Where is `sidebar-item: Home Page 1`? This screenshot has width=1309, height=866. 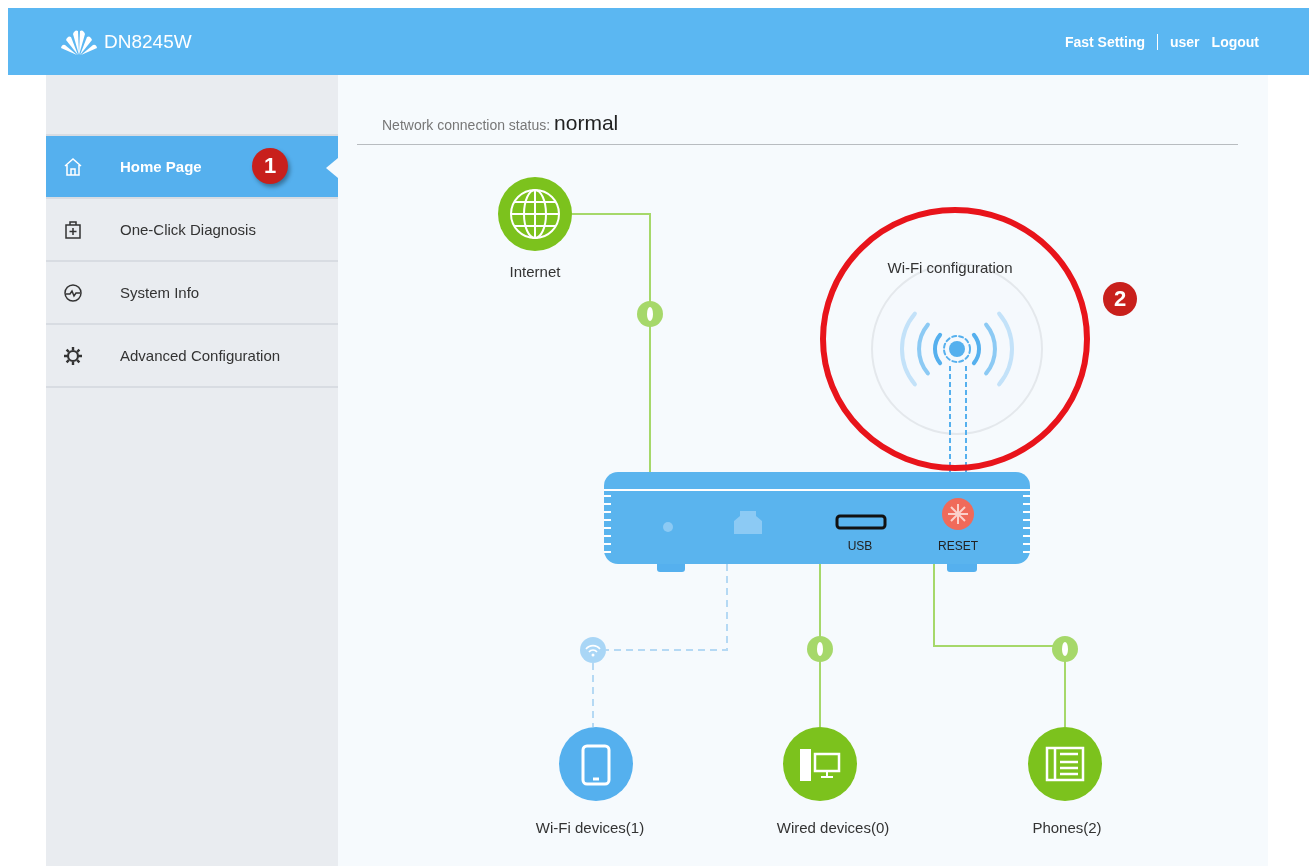
sidebar-item: Home Page 1 is located at coordinates (192, 167).